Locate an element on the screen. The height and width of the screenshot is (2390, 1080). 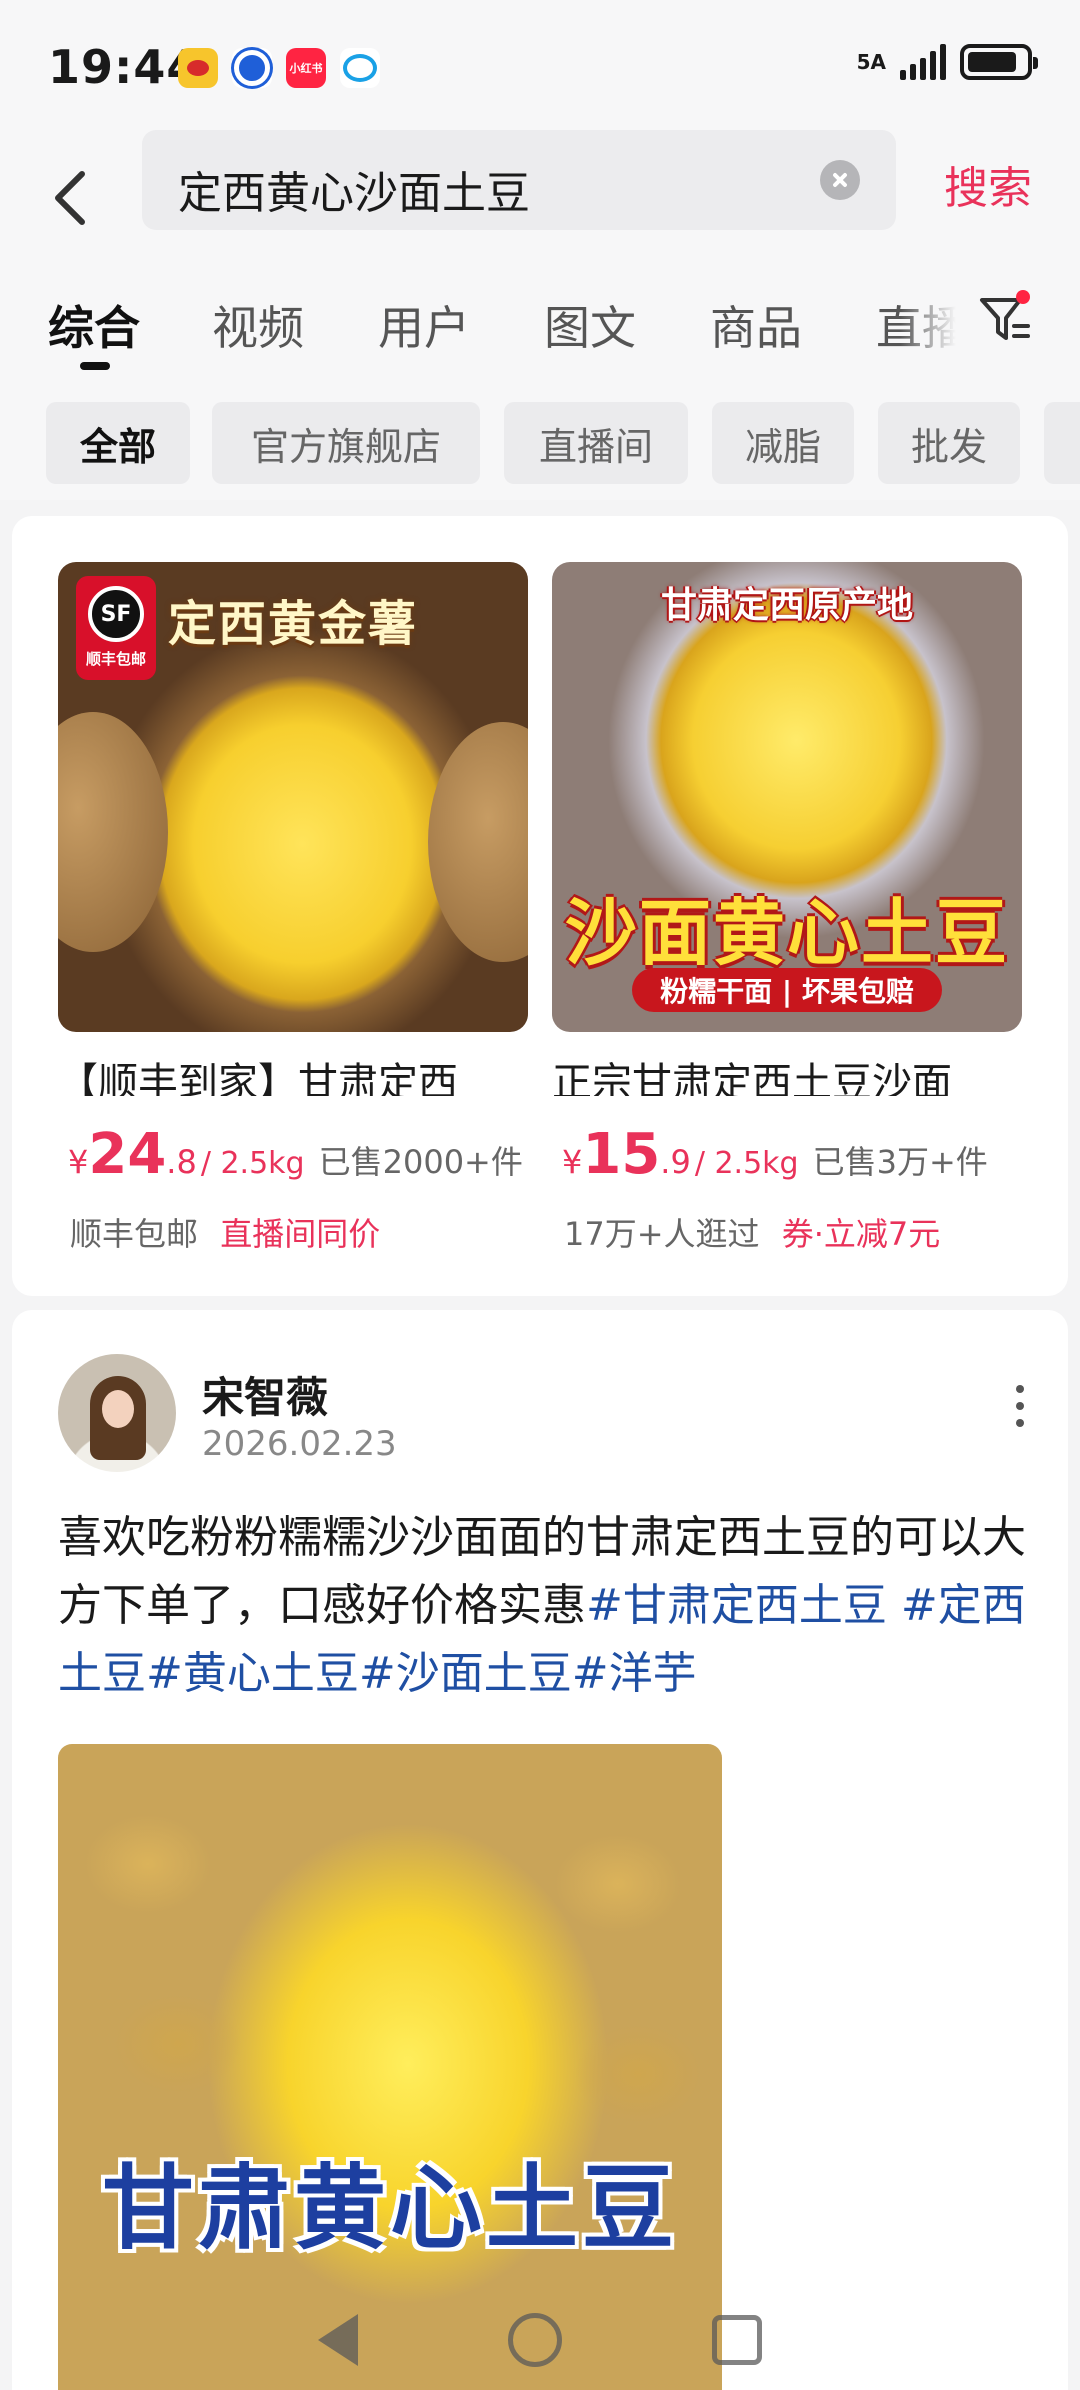
image-title: 定西黄金薯 is located at coordinates (293, 624).